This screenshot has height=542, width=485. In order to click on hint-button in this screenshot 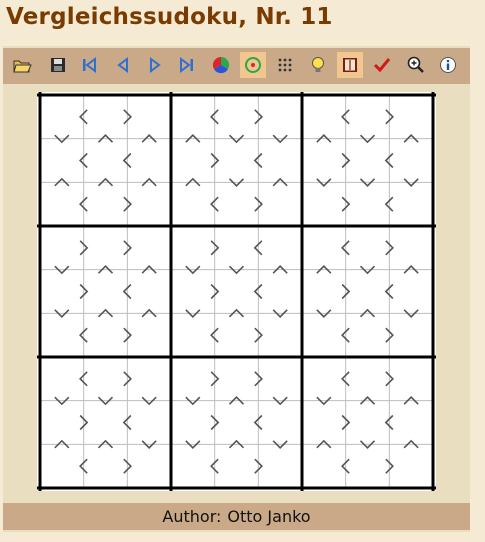, I will do `click(318, 65)`.